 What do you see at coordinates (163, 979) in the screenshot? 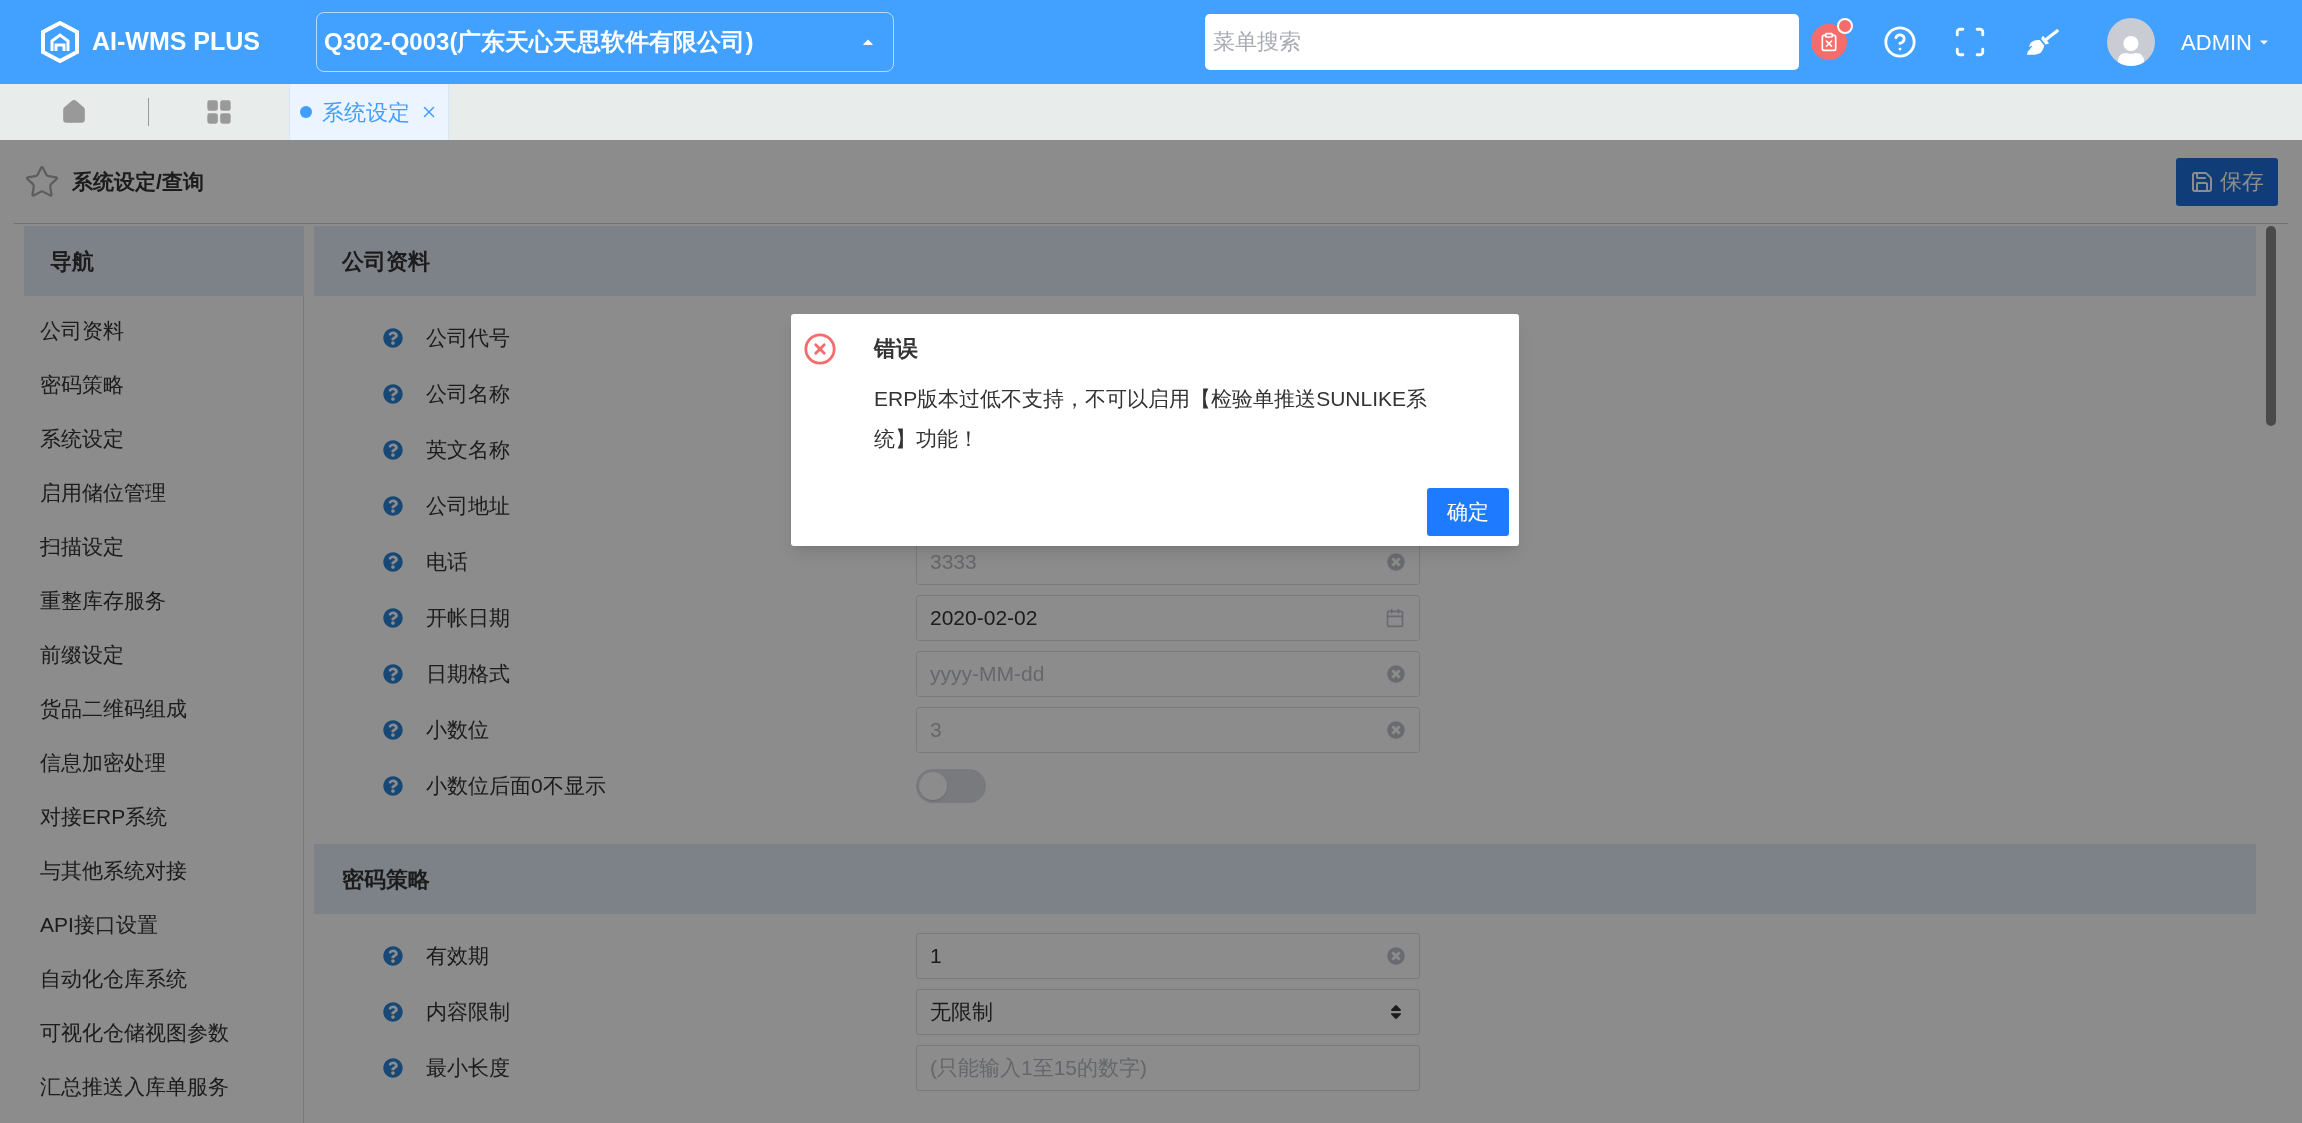
I see `nav-item: 自动化仓库系统` at bounding box center [163, 979].